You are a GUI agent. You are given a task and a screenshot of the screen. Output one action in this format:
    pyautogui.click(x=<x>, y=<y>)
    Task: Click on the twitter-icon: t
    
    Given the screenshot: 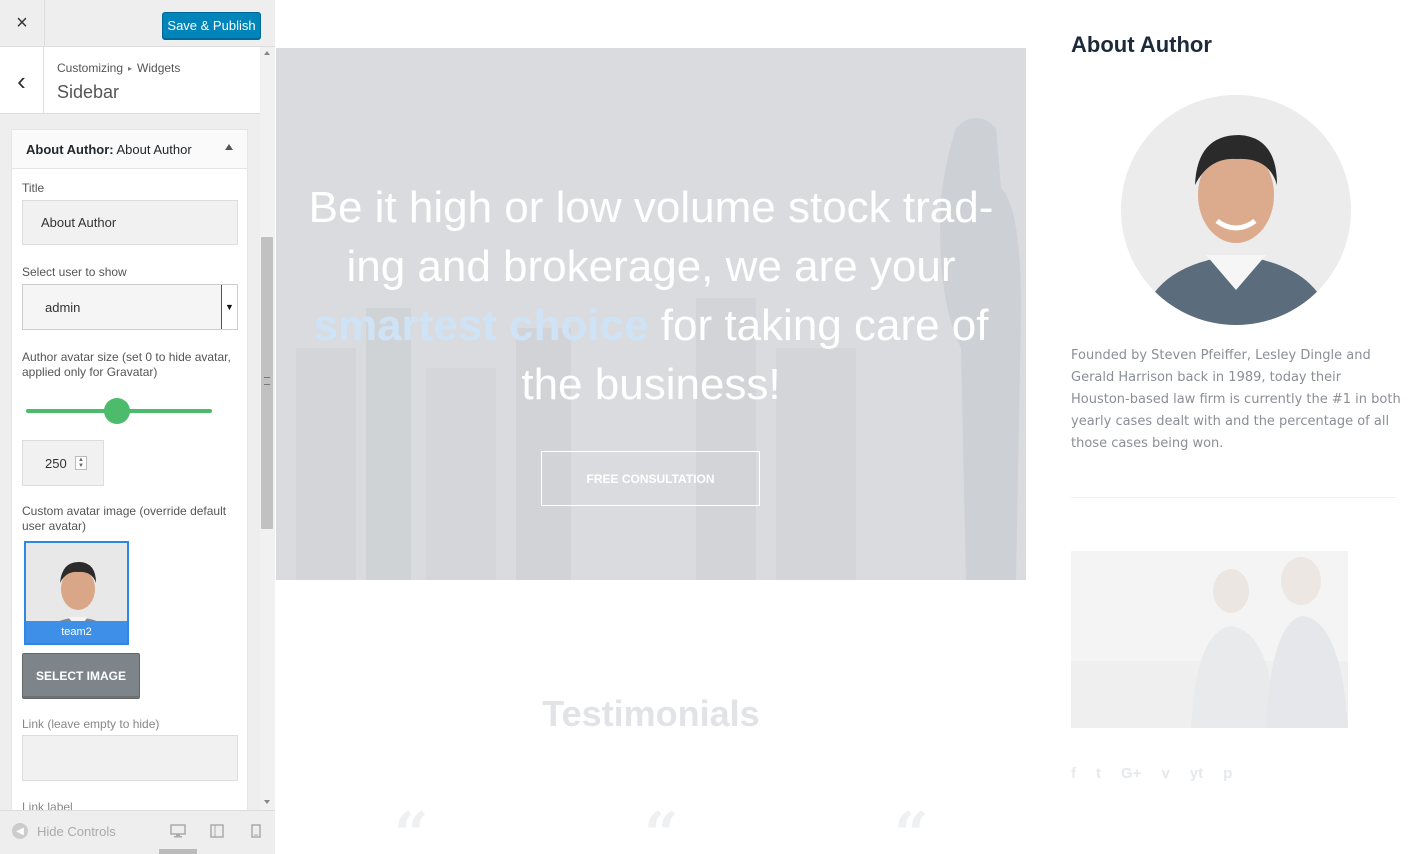 What is the action you would take?
    pyautogui.click(x=1098, y=773)
    